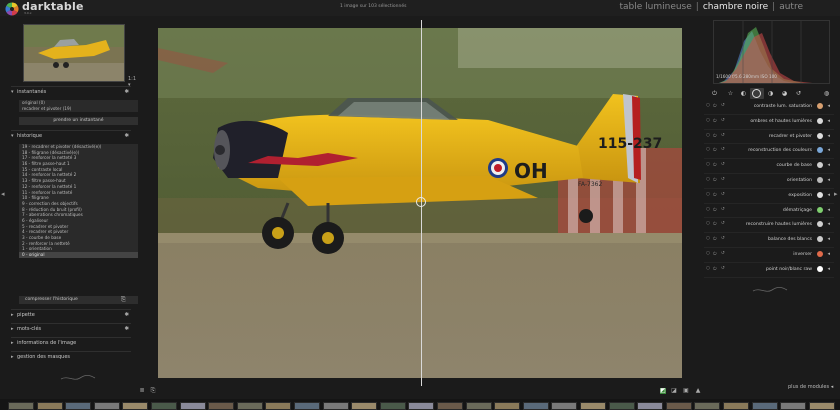 The width and height of the screenshot is (840, 410). Describe the element at coordinates (78, 255) in the screenshot. I see `history-item: 0 - original` at that location.